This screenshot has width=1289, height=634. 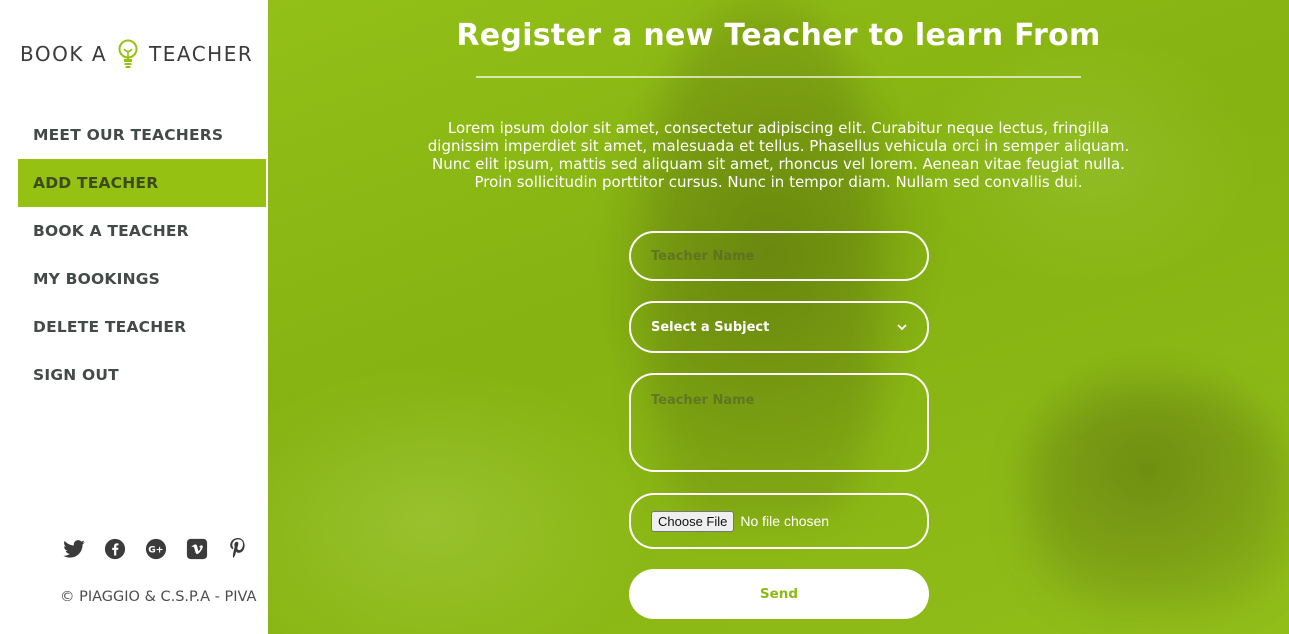 What do you see at coordinates (142, 375) in the screenshot?
I see `nav-item-sign-out: SIGN OUT` at bounding box center [142, 375].